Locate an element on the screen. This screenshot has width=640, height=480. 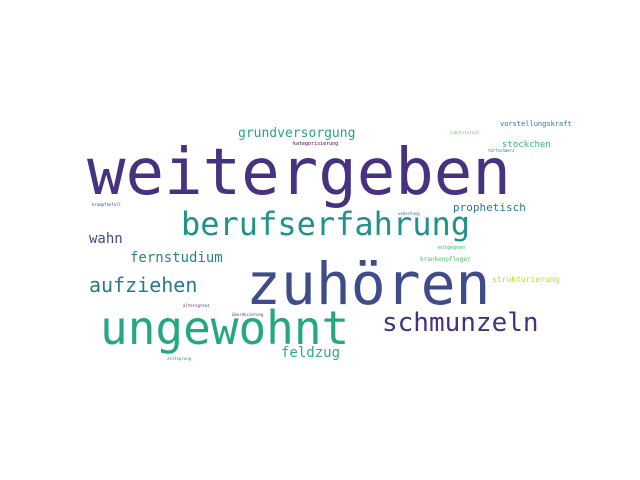
word-prophetisch: prophetisch is located at coordinates (489, 207).